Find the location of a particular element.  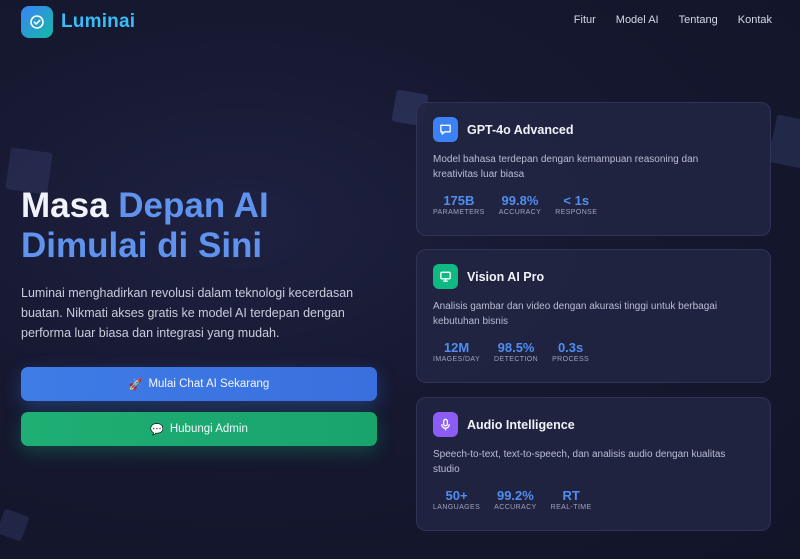

stat-value: 99.8% is located at coordinates (520, 200).